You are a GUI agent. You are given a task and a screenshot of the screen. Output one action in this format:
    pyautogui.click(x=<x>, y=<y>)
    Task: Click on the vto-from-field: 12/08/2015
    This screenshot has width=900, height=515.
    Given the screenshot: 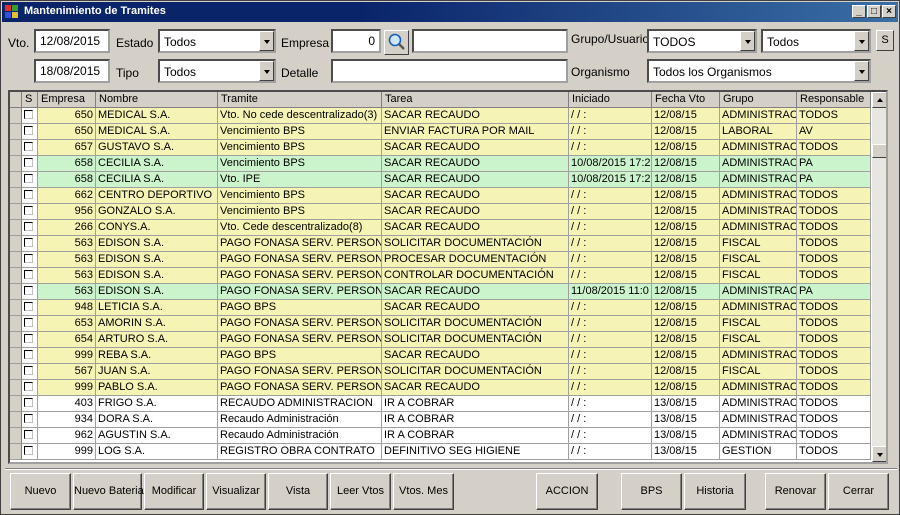 What is the action you would take?
    pyautogui.click(x=72, y=41)
    